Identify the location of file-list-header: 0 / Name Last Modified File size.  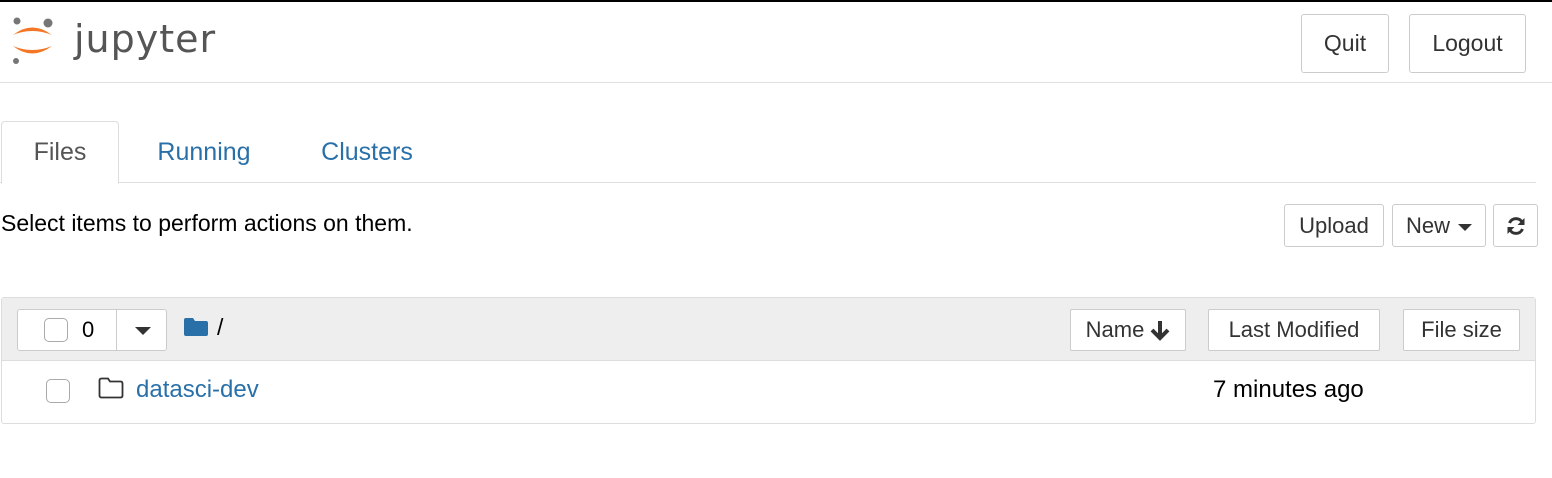
(768, 329).